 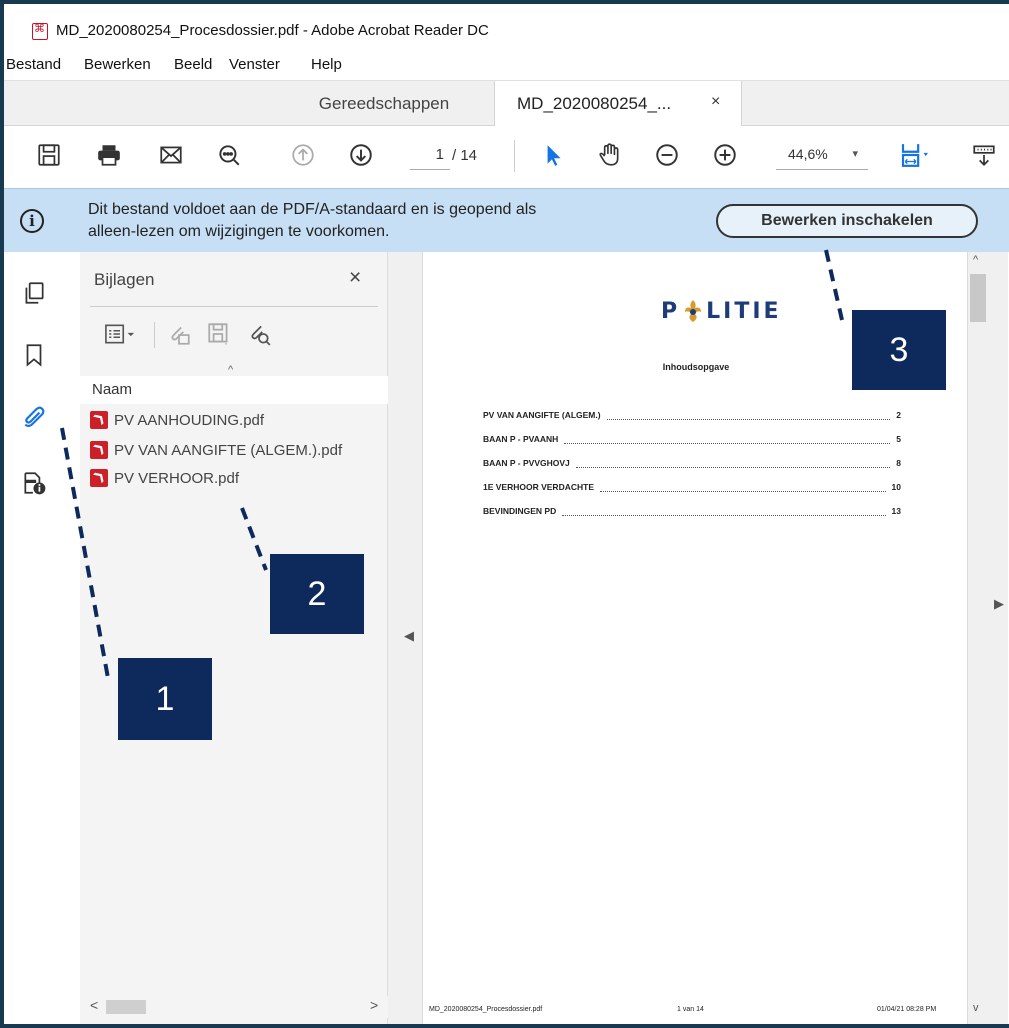 I want to click on toc-entry: PV VAN AANGIFTE (ALGEM.) 2, so click(x=692, y=417).